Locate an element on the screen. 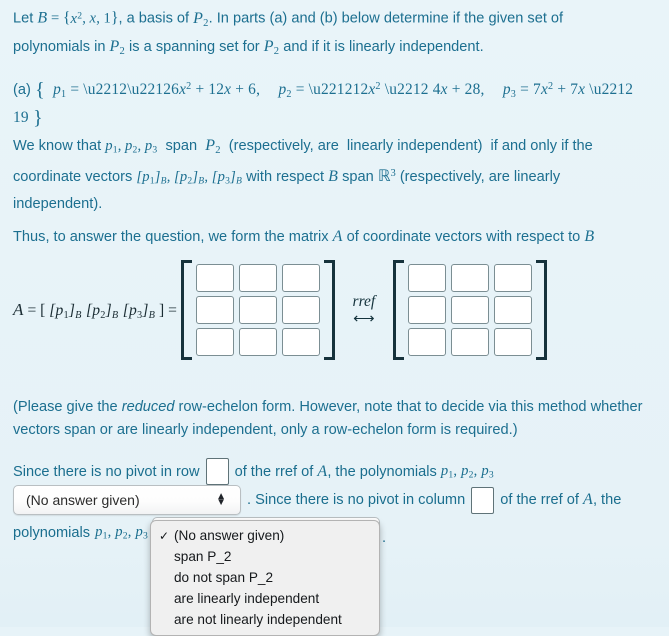  right-bracket-close is located at coordinates (541, 310).